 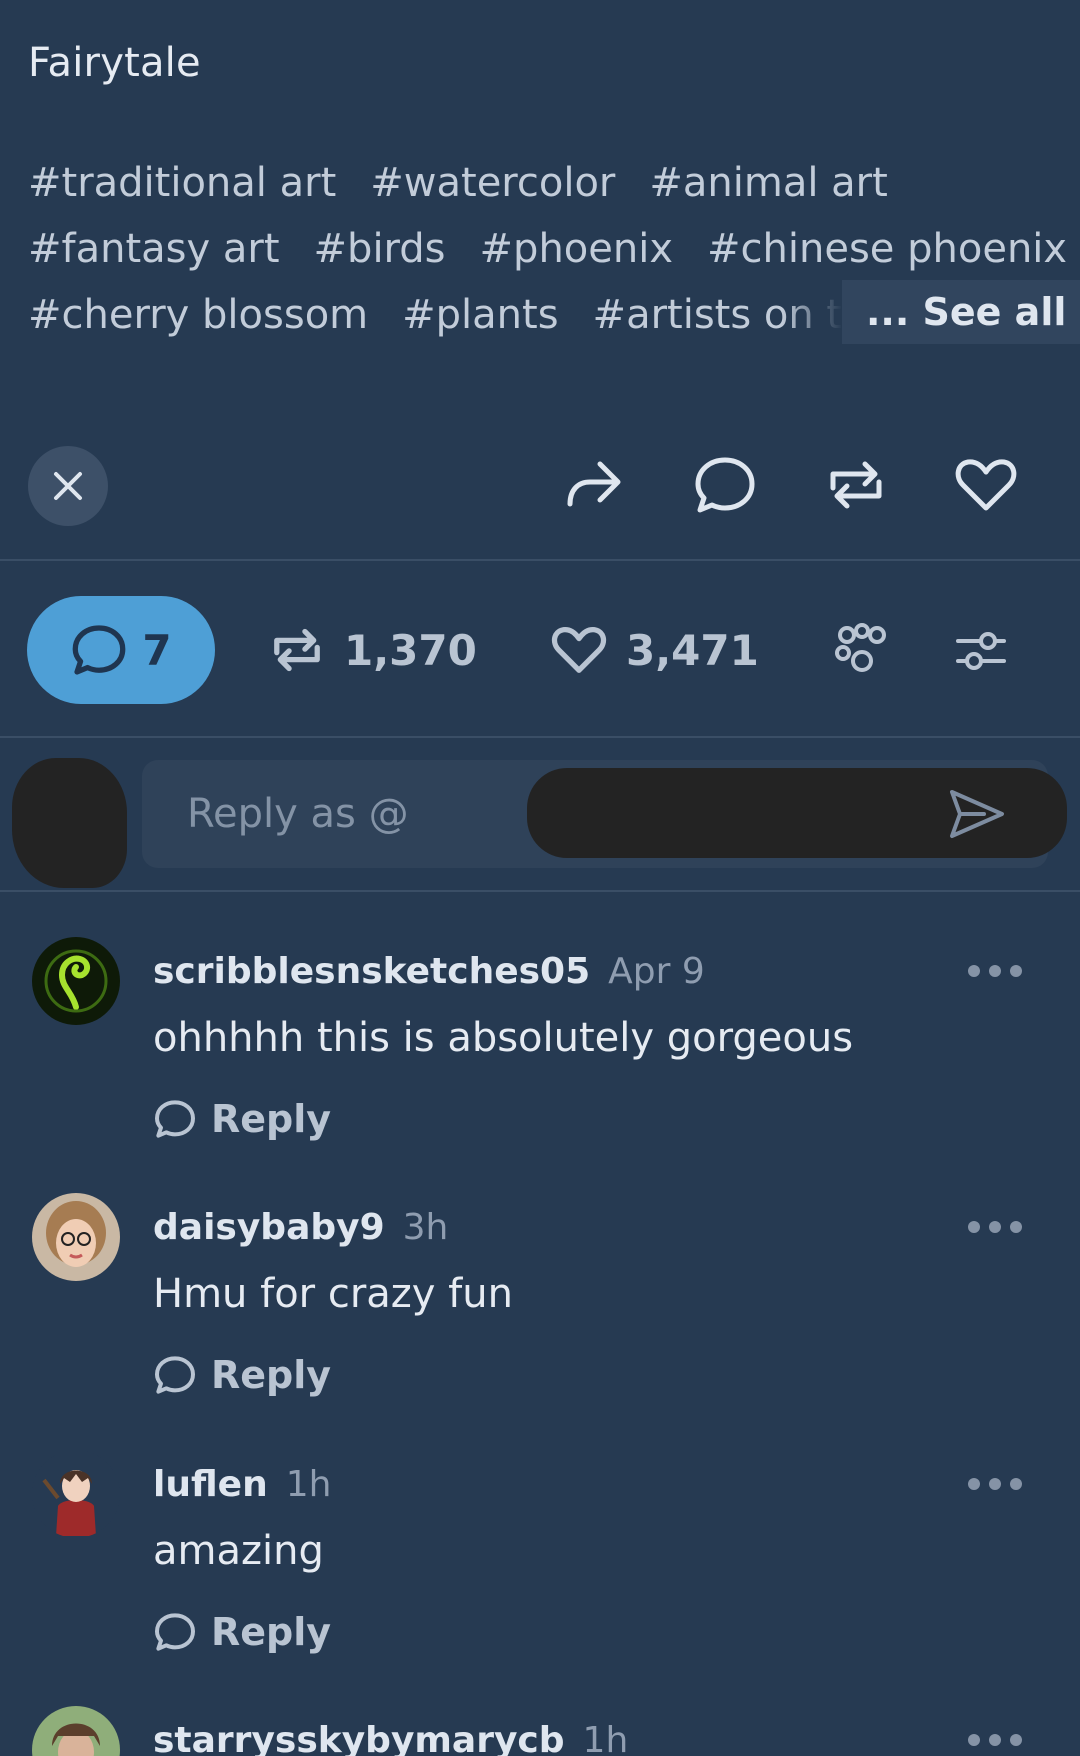 What do you see at coordinates (333, 1294) in the screenshot?
I see `comment-text: Hmu for crazy fun` at bounding box center [333, 1294].